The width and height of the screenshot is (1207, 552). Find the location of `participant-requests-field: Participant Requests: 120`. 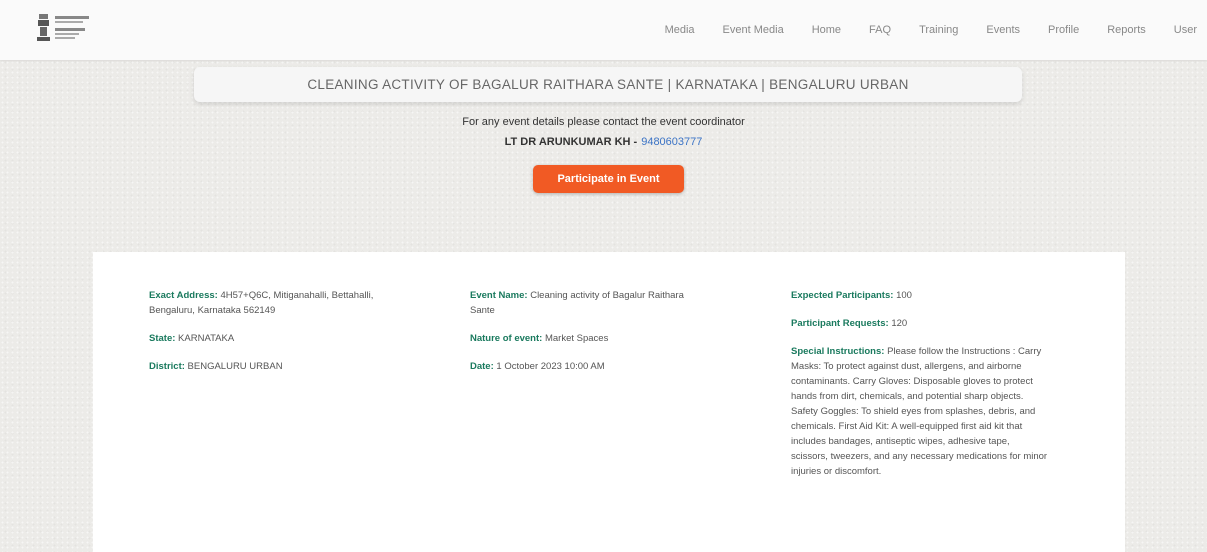

participant-requests-field: Participant Requests: 120 is located at coordinates (920, 323).